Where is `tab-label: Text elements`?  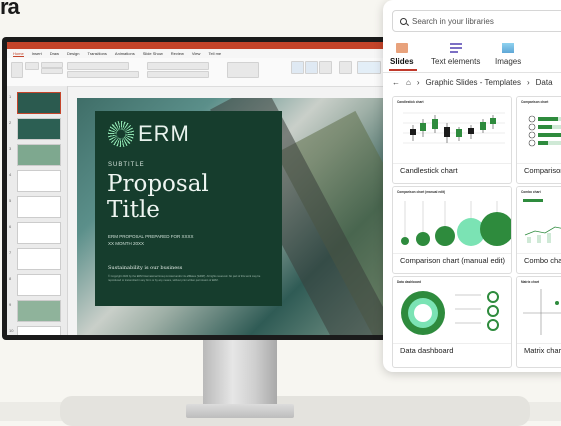 tab-label: Text elements is located at coordinates (456, 61).